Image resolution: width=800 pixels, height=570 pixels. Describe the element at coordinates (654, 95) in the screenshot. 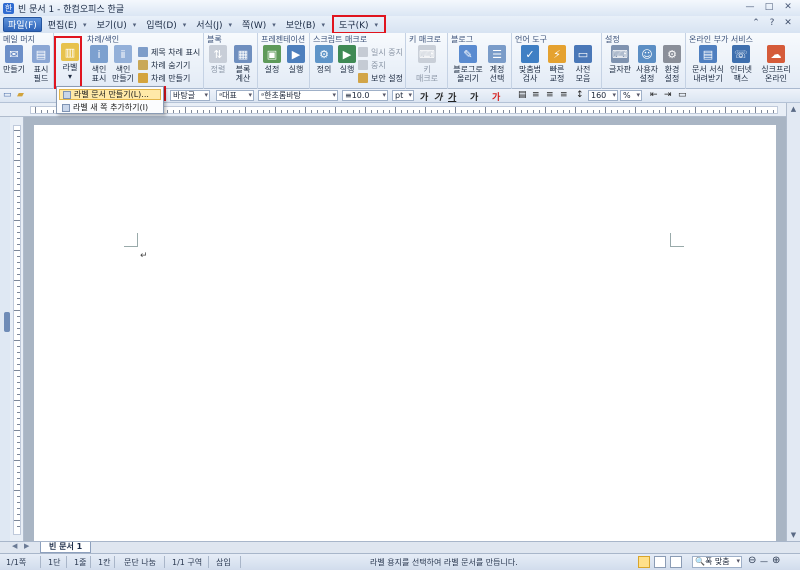

I see `outdent-icon: ⇤` at that location.